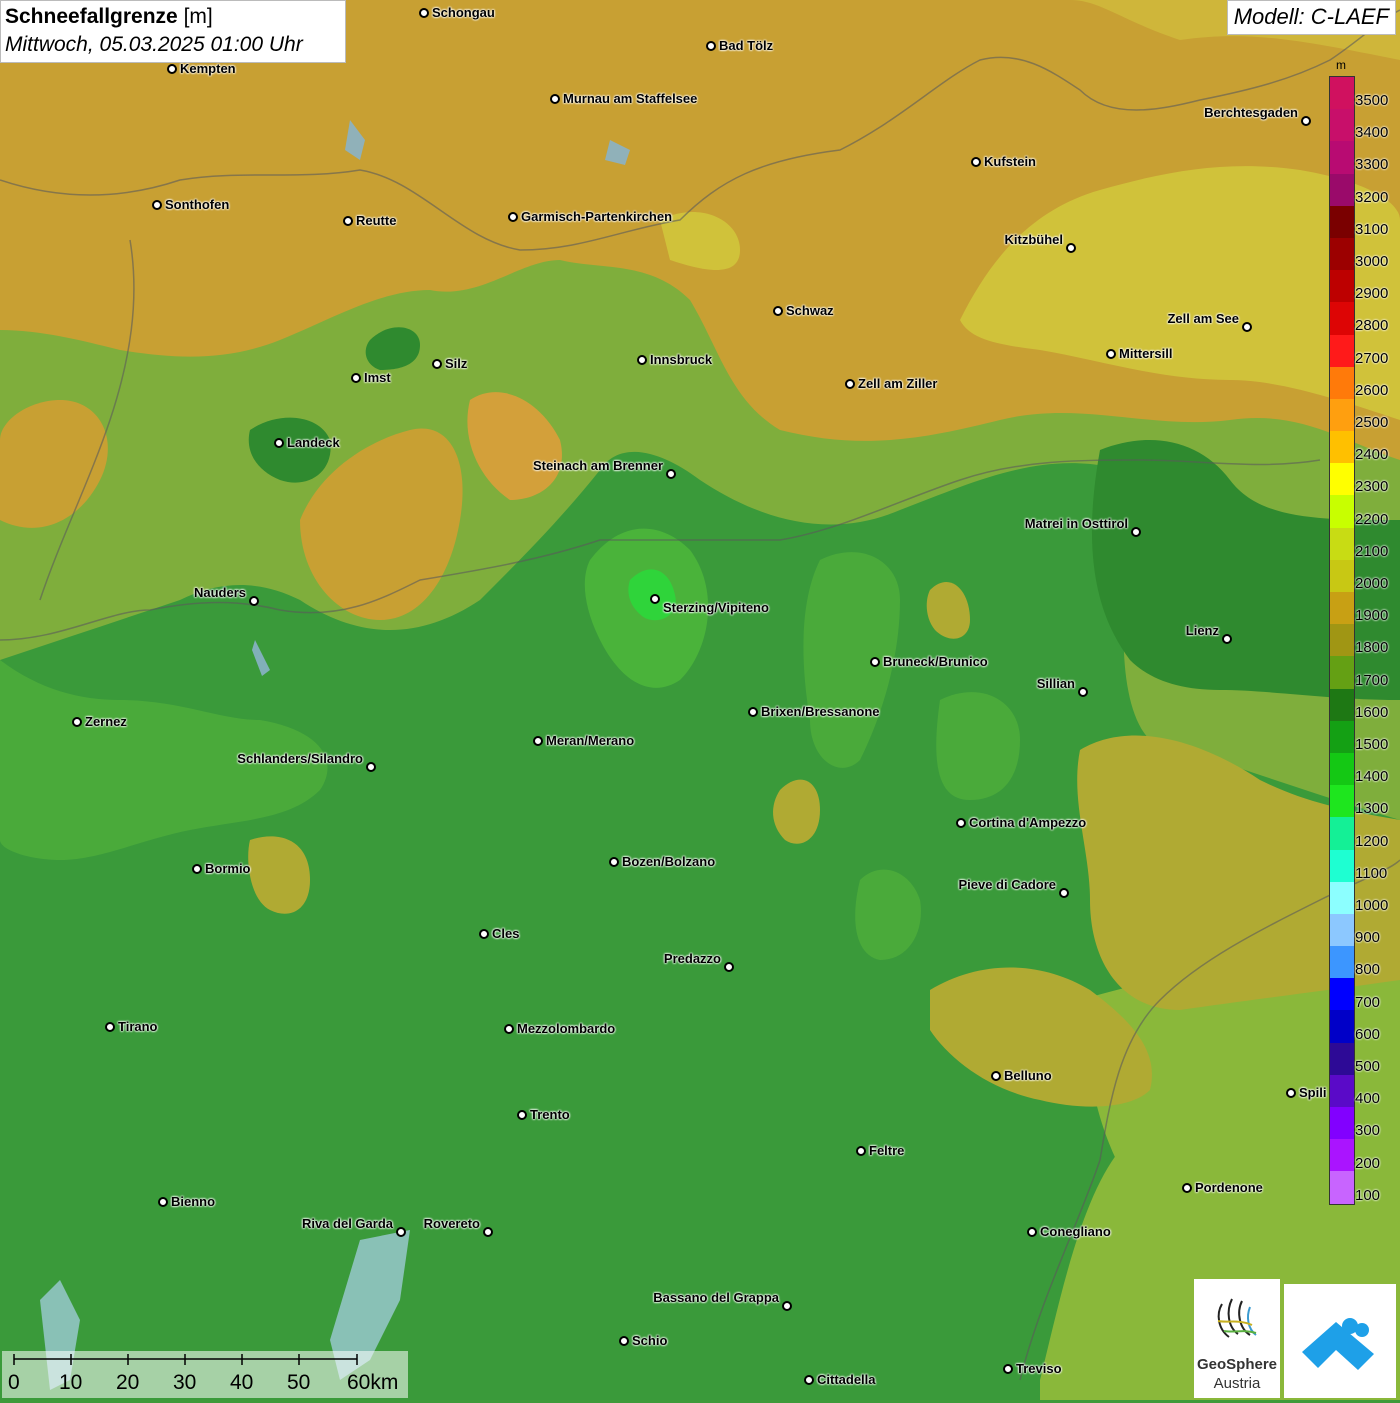 The image size is (1400, 1403). I want to click on city-label: Schwaz, so click(810, 310).